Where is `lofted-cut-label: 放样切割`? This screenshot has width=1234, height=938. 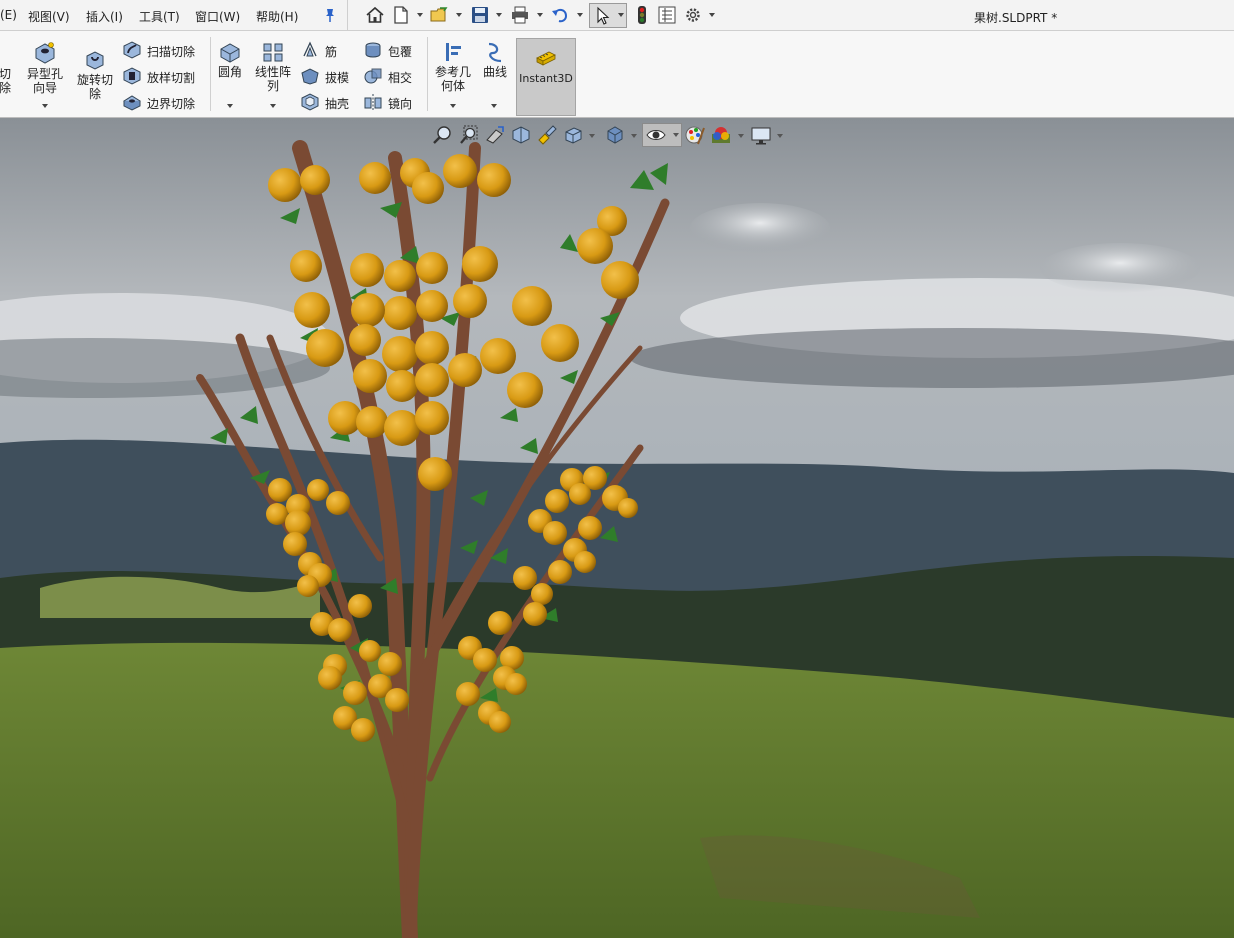
lofted-cut-label: 放样切割 is located at coordinates (171, 78).